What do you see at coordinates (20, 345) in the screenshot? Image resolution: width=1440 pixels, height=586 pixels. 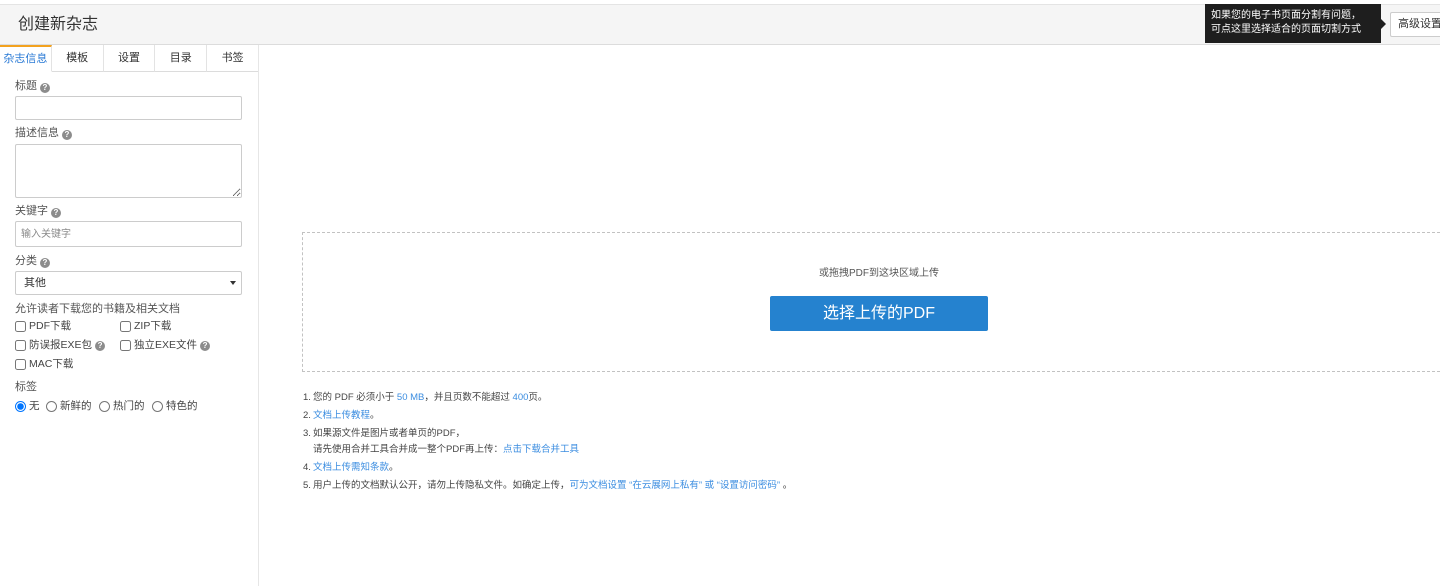 I see `exe-package-checkbox` at bounding box center [20, 345].